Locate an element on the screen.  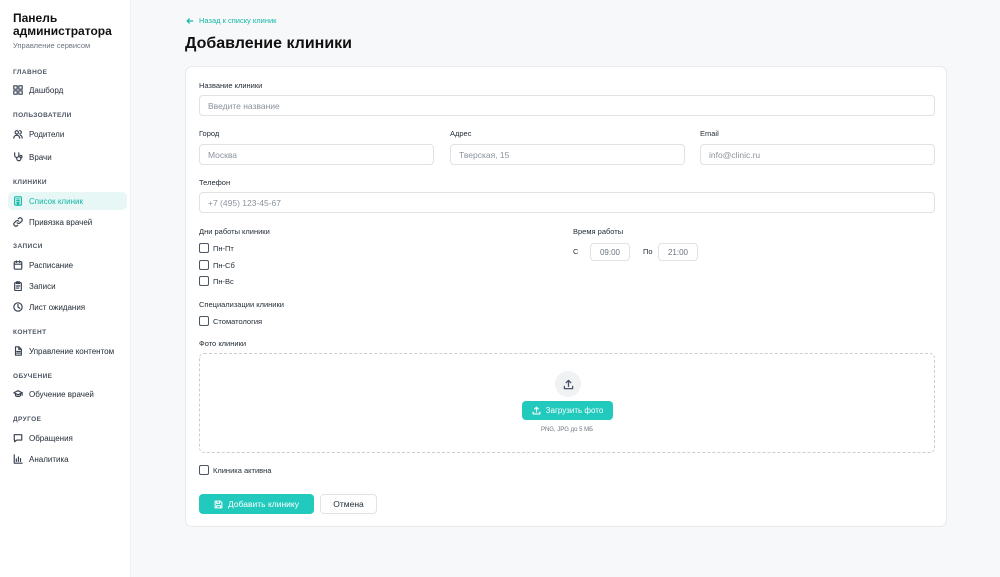
sidebar-item-label: Расписание is located at coordinates (51, 265).